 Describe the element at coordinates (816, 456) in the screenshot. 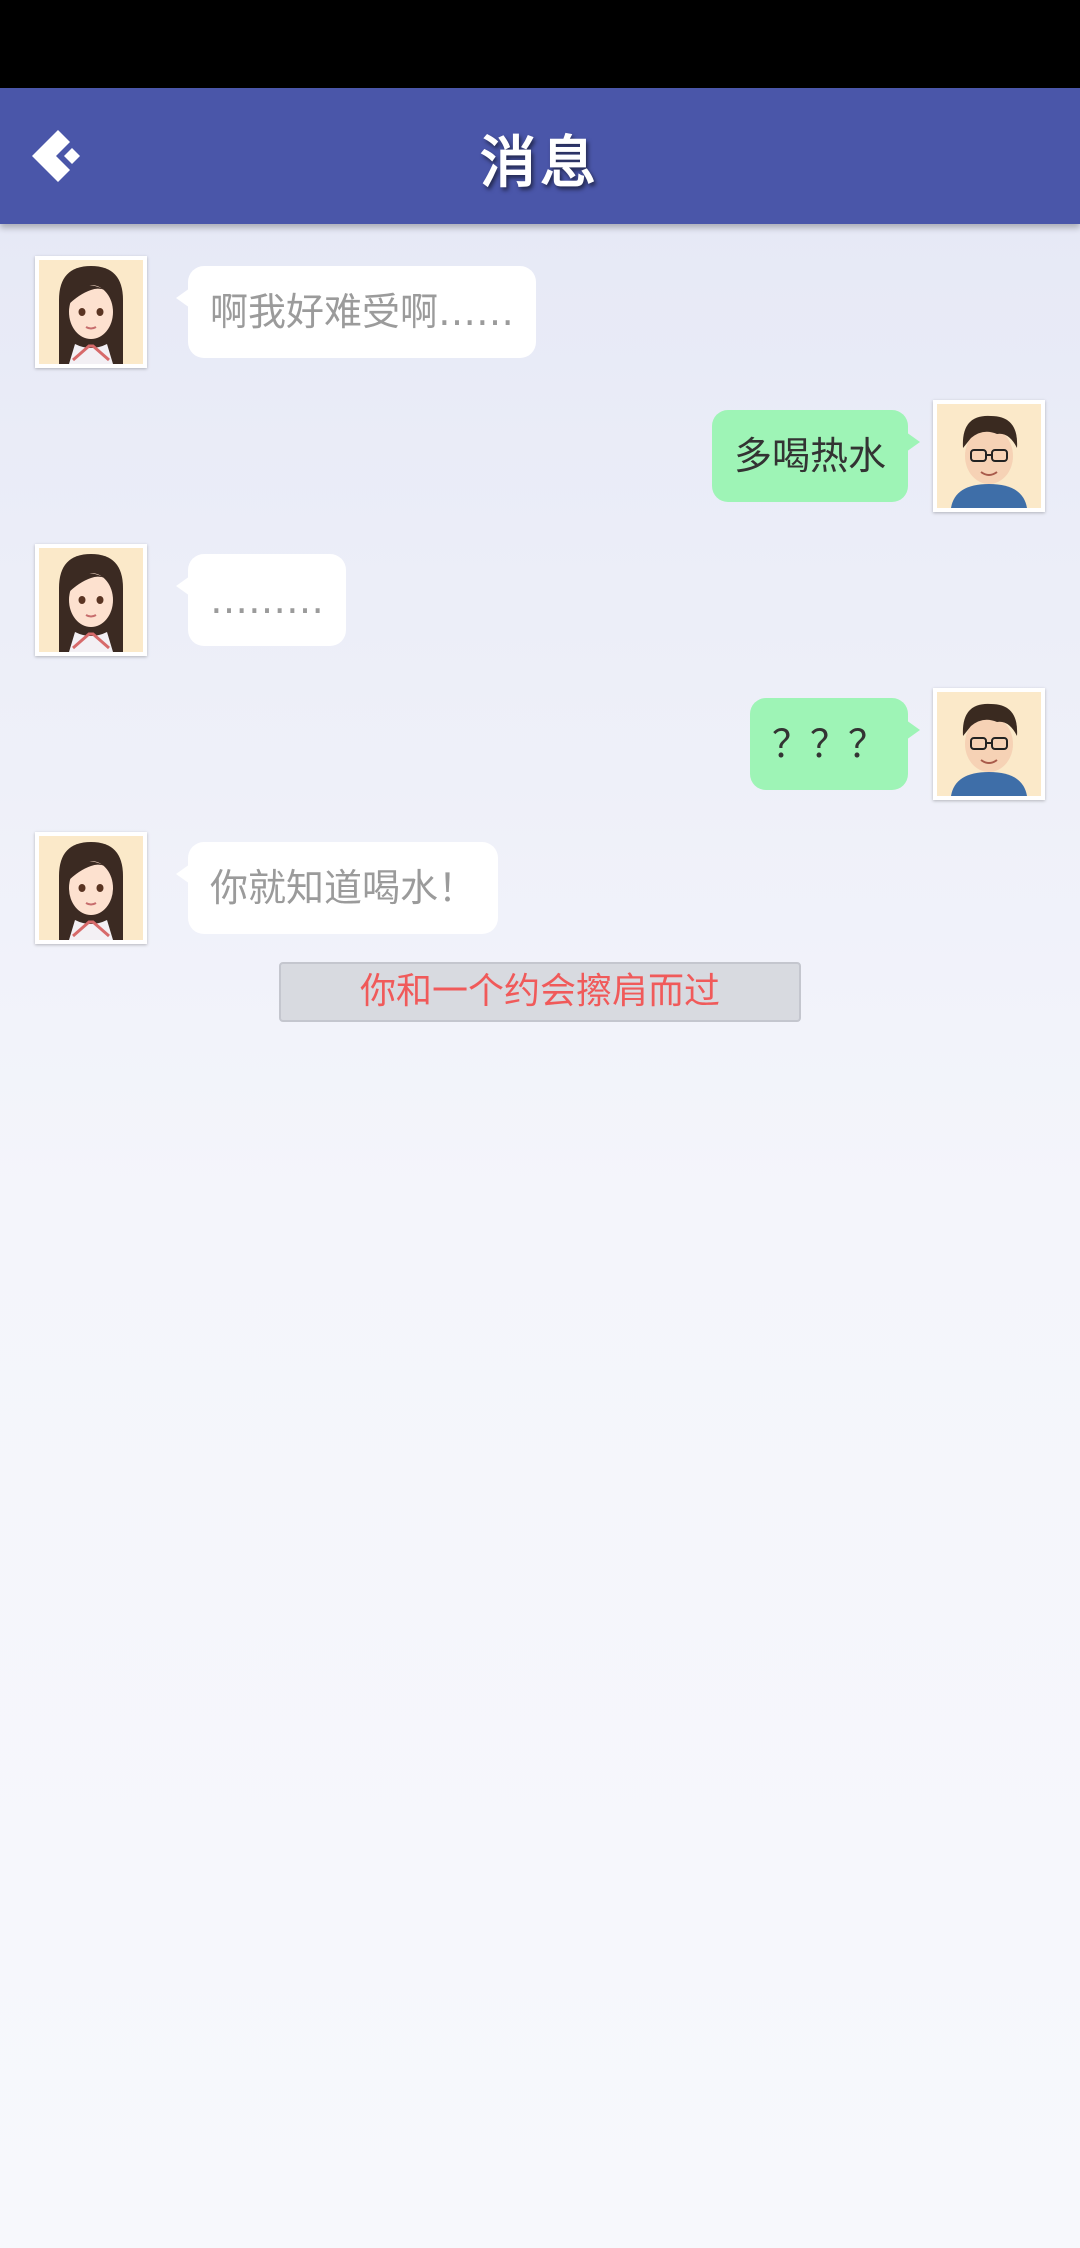

I see `message-bubble: 多喝热水` at that location.